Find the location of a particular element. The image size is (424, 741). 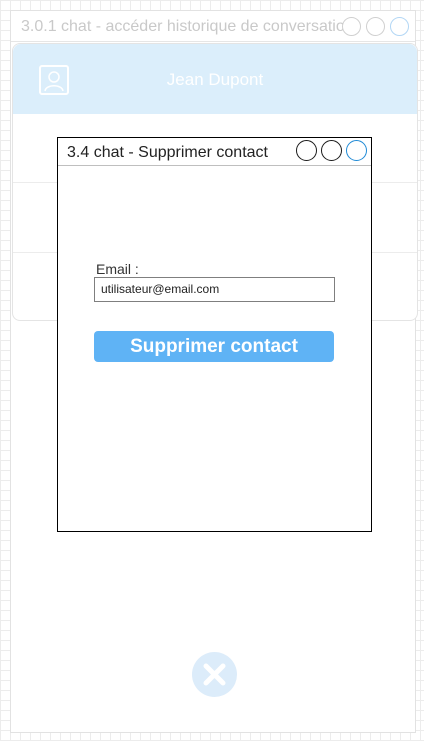

email-label: Email : is located at coordinates (117, 269).